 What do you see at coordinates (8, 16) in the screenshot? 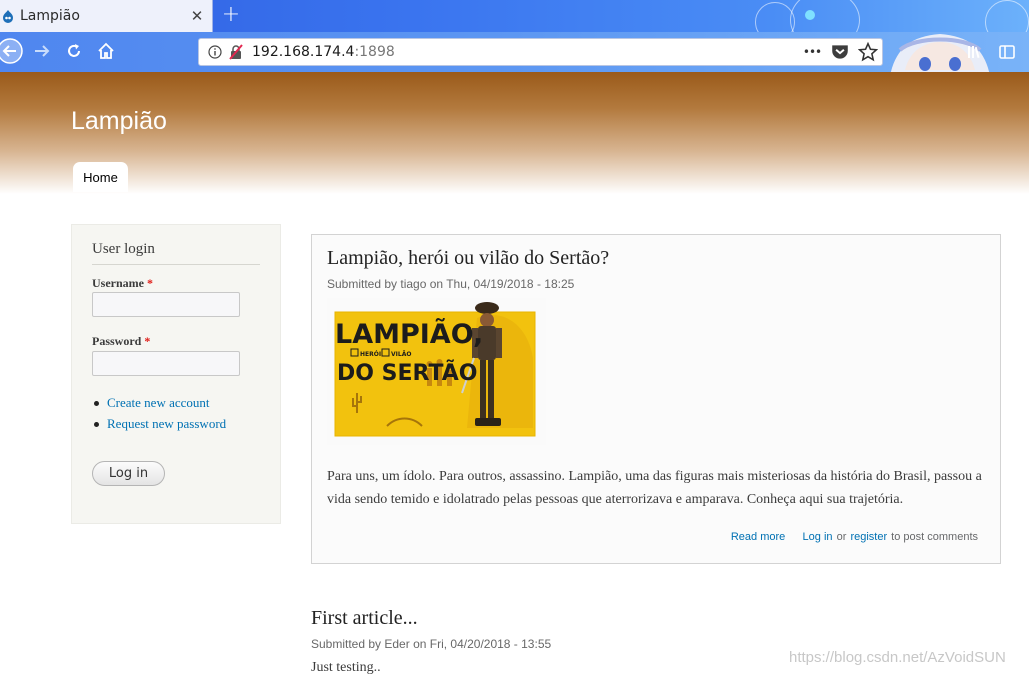
I see `drupal-favicon-icon` at bounding box center [8, 16].